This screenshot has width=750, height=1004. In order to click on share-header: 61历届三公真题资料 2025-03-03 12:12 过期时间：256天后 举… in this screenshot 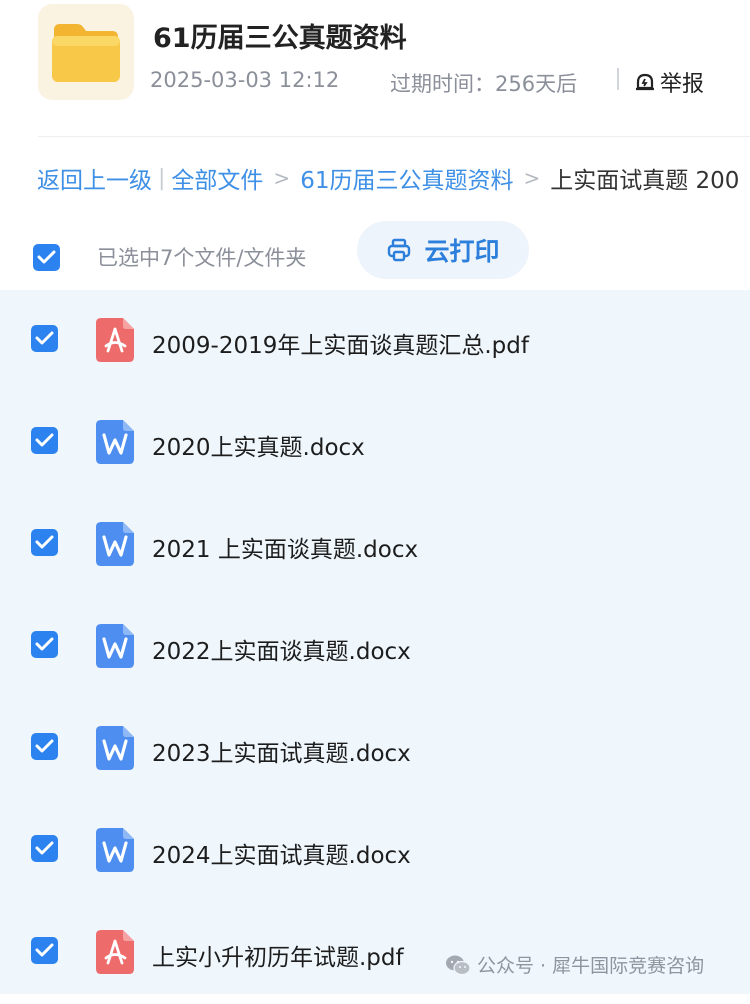, I will do `click(375, 68)`.